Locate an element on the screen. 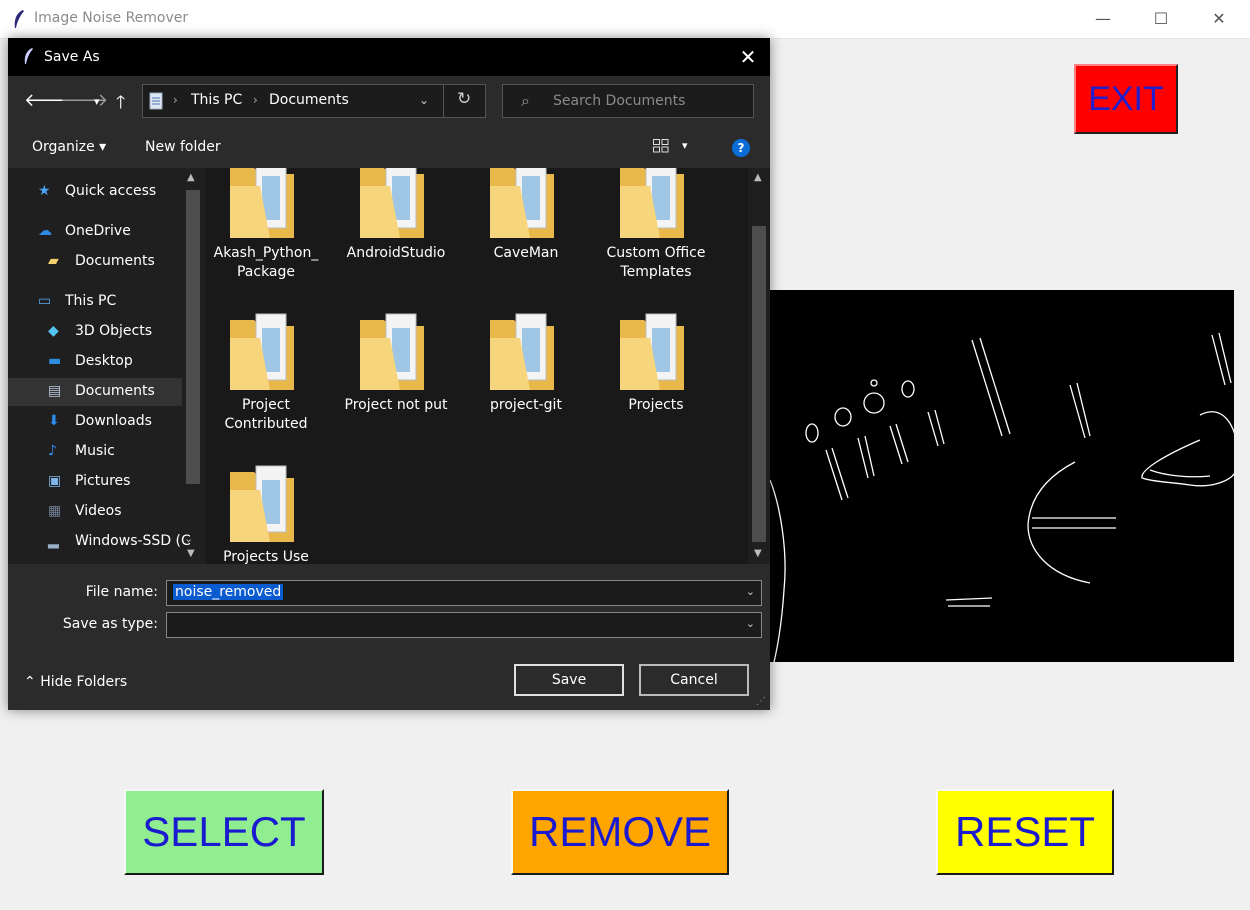  search-box: ⌕ Search Documents is located at coordinates (628, 101).